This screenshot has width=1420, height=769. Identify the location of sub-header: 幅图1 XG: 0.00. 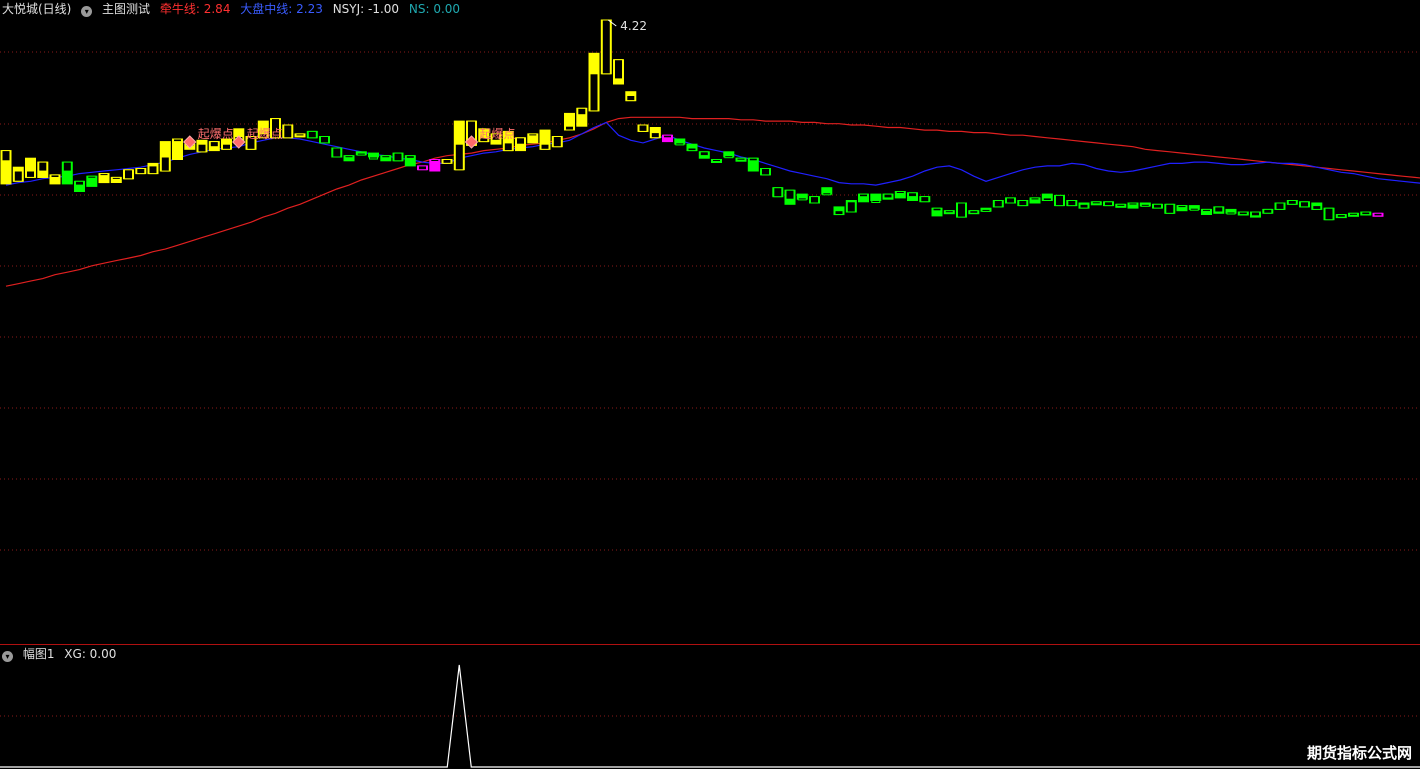
(62, 654).